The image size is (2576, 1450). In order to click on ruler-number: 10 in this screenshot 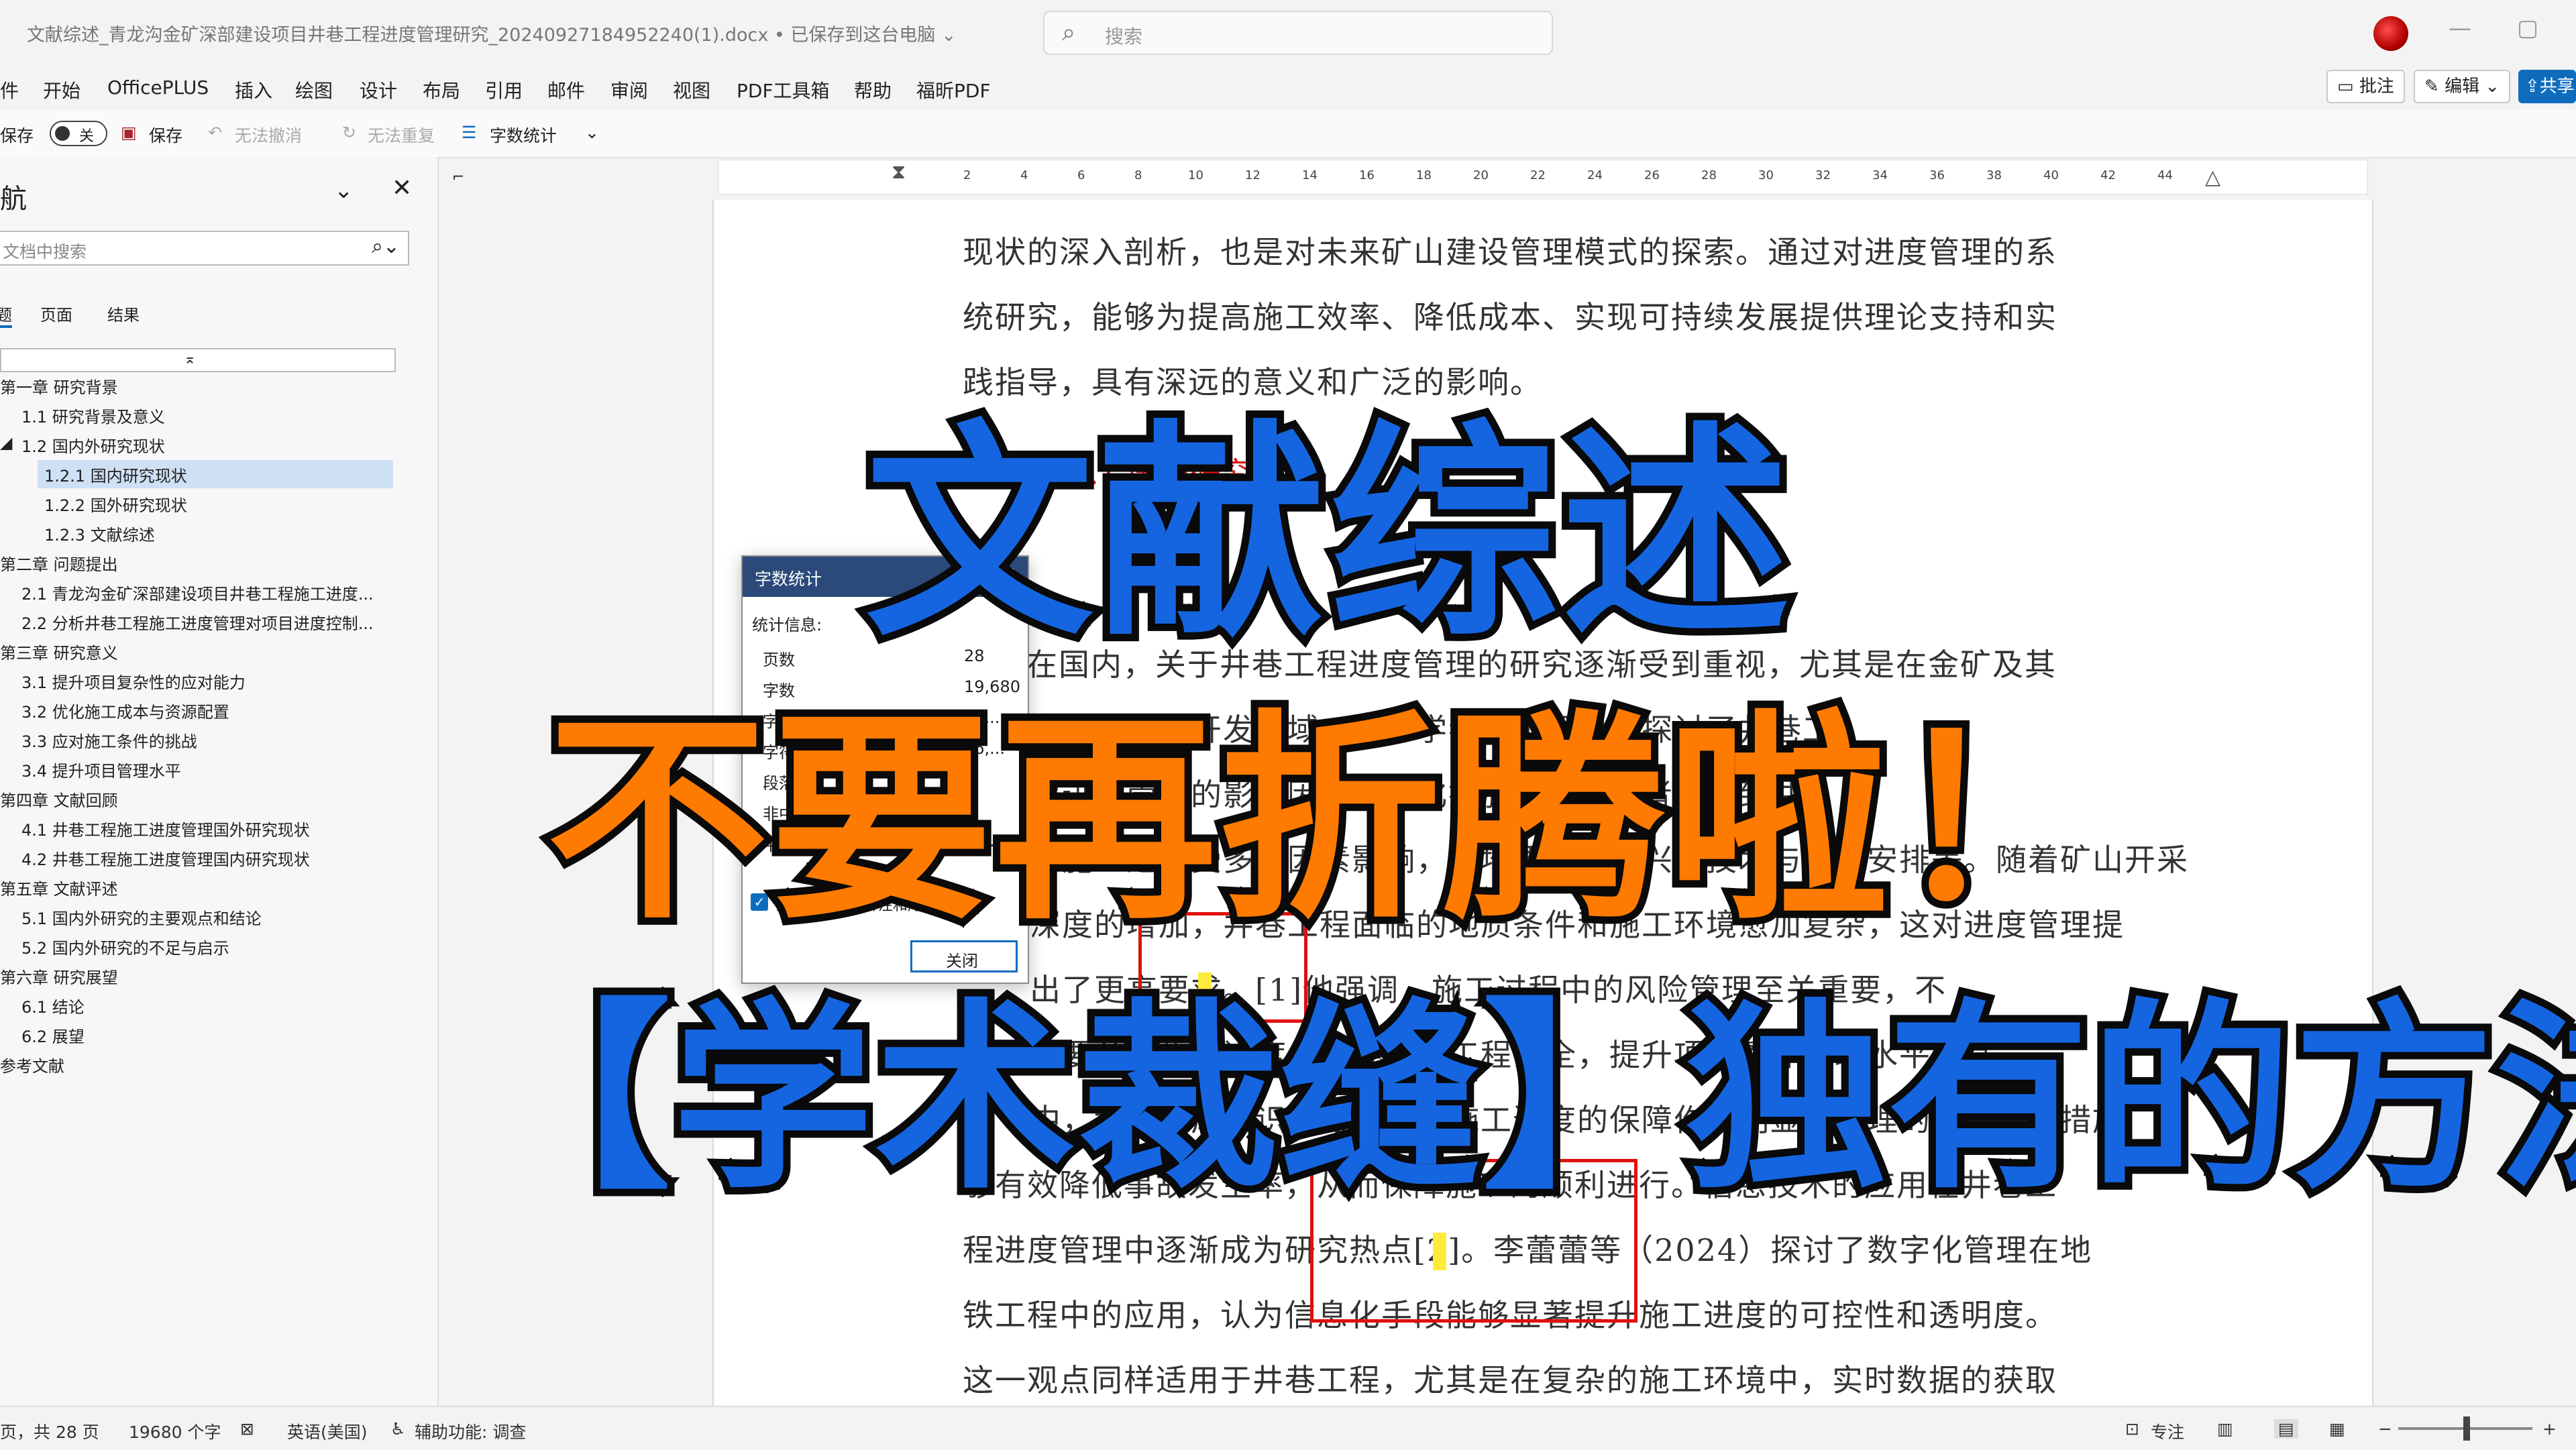, I will do `click(1195, 175)`.